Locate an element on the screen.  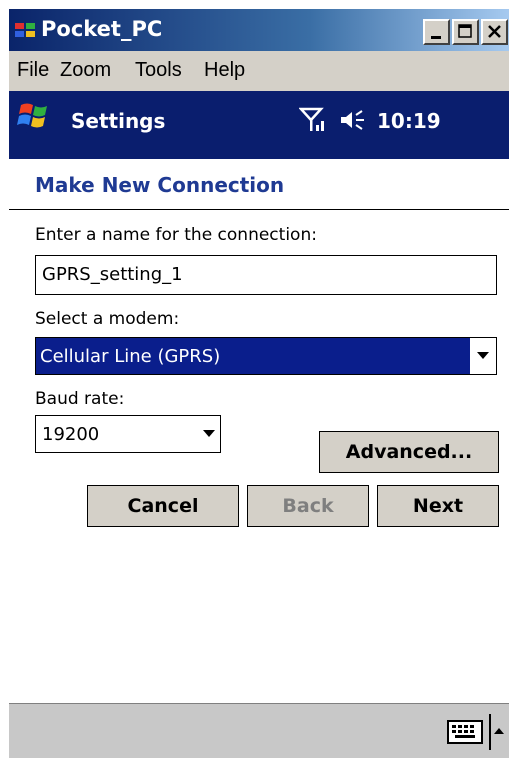
keyboard-icon is located at coordinates (465, 732).